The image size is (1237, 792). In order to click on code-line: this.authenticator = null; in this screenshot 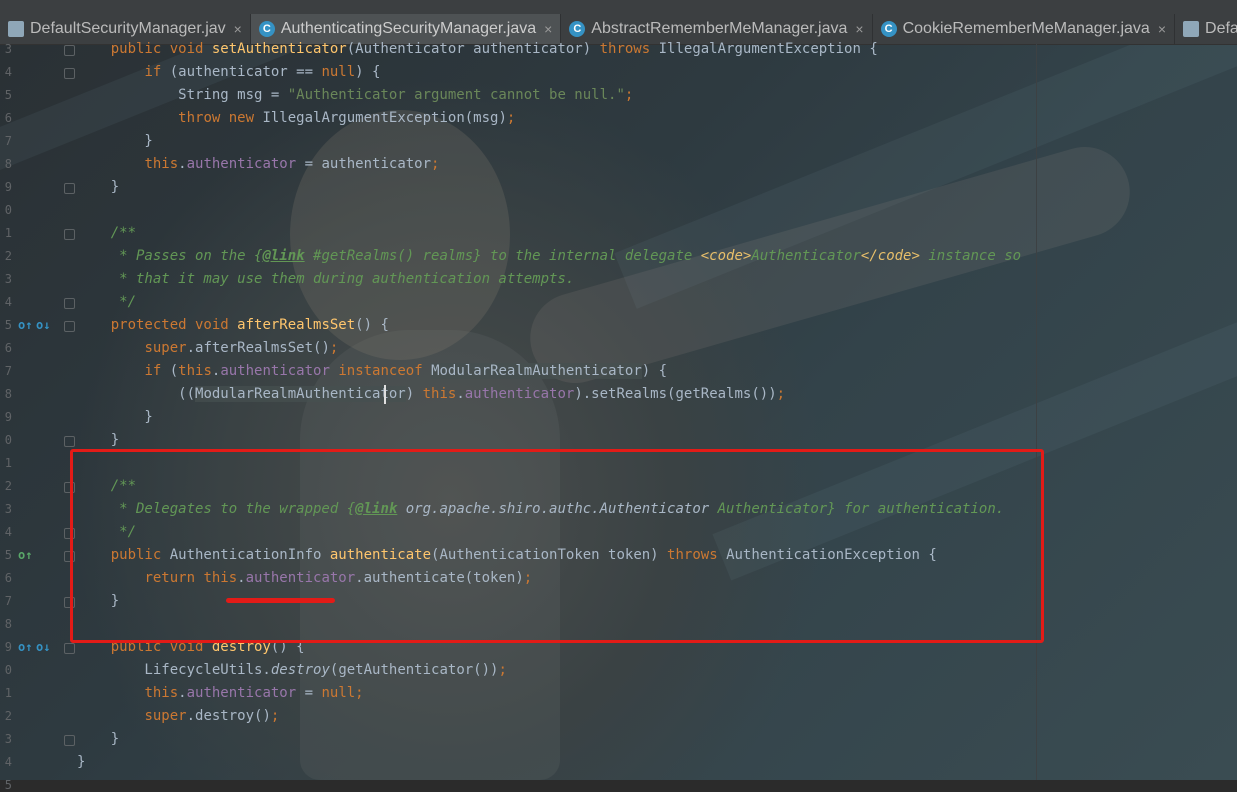, I will do `click(254, 693)`.